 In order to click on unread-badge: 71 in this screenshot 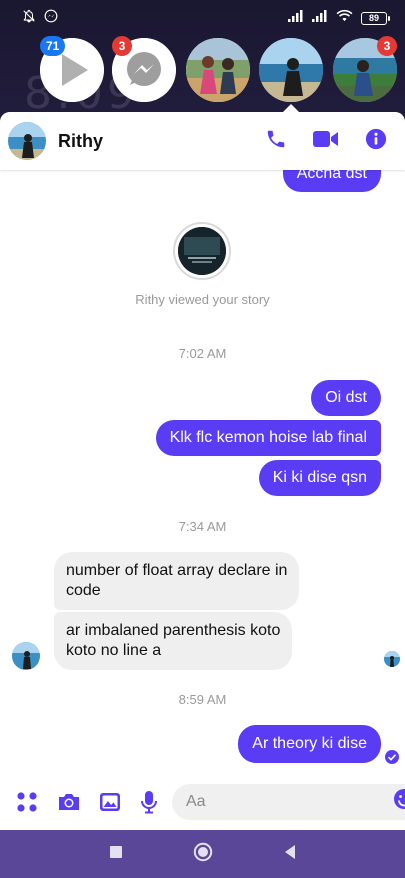, I will do `click(53, 46)`.